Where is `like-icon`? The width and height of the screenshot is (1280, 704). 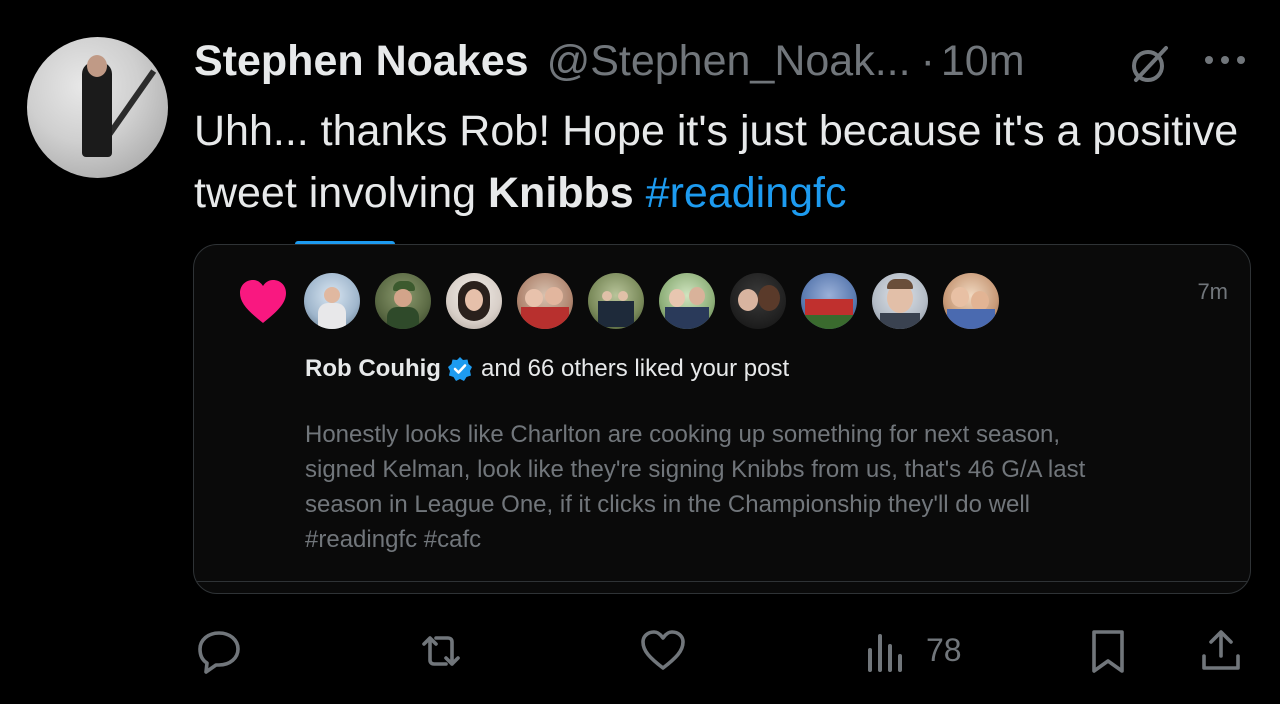
like-icon is located at coordinates (663, 651).